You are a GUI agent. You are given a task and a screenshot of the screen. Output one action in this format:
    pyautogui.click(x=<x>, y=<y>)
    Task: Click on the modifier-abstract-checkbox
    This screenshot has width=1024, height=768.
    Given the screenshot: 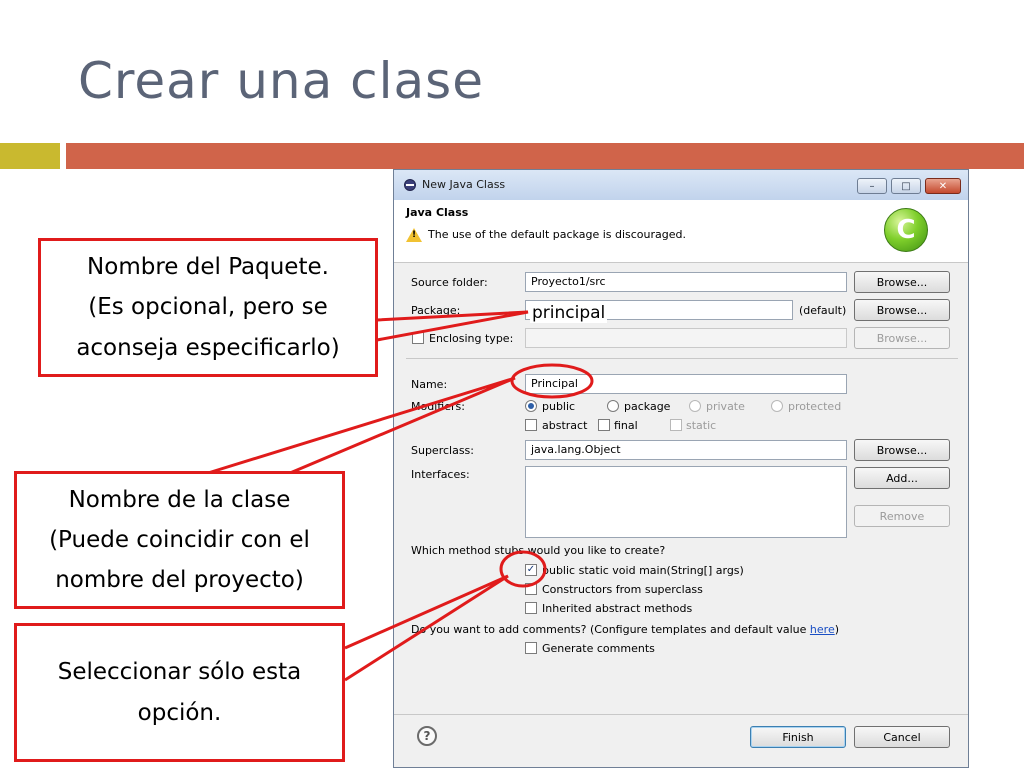 What is the action you would take?
    pyautogui.click(x=531, y=425)
    